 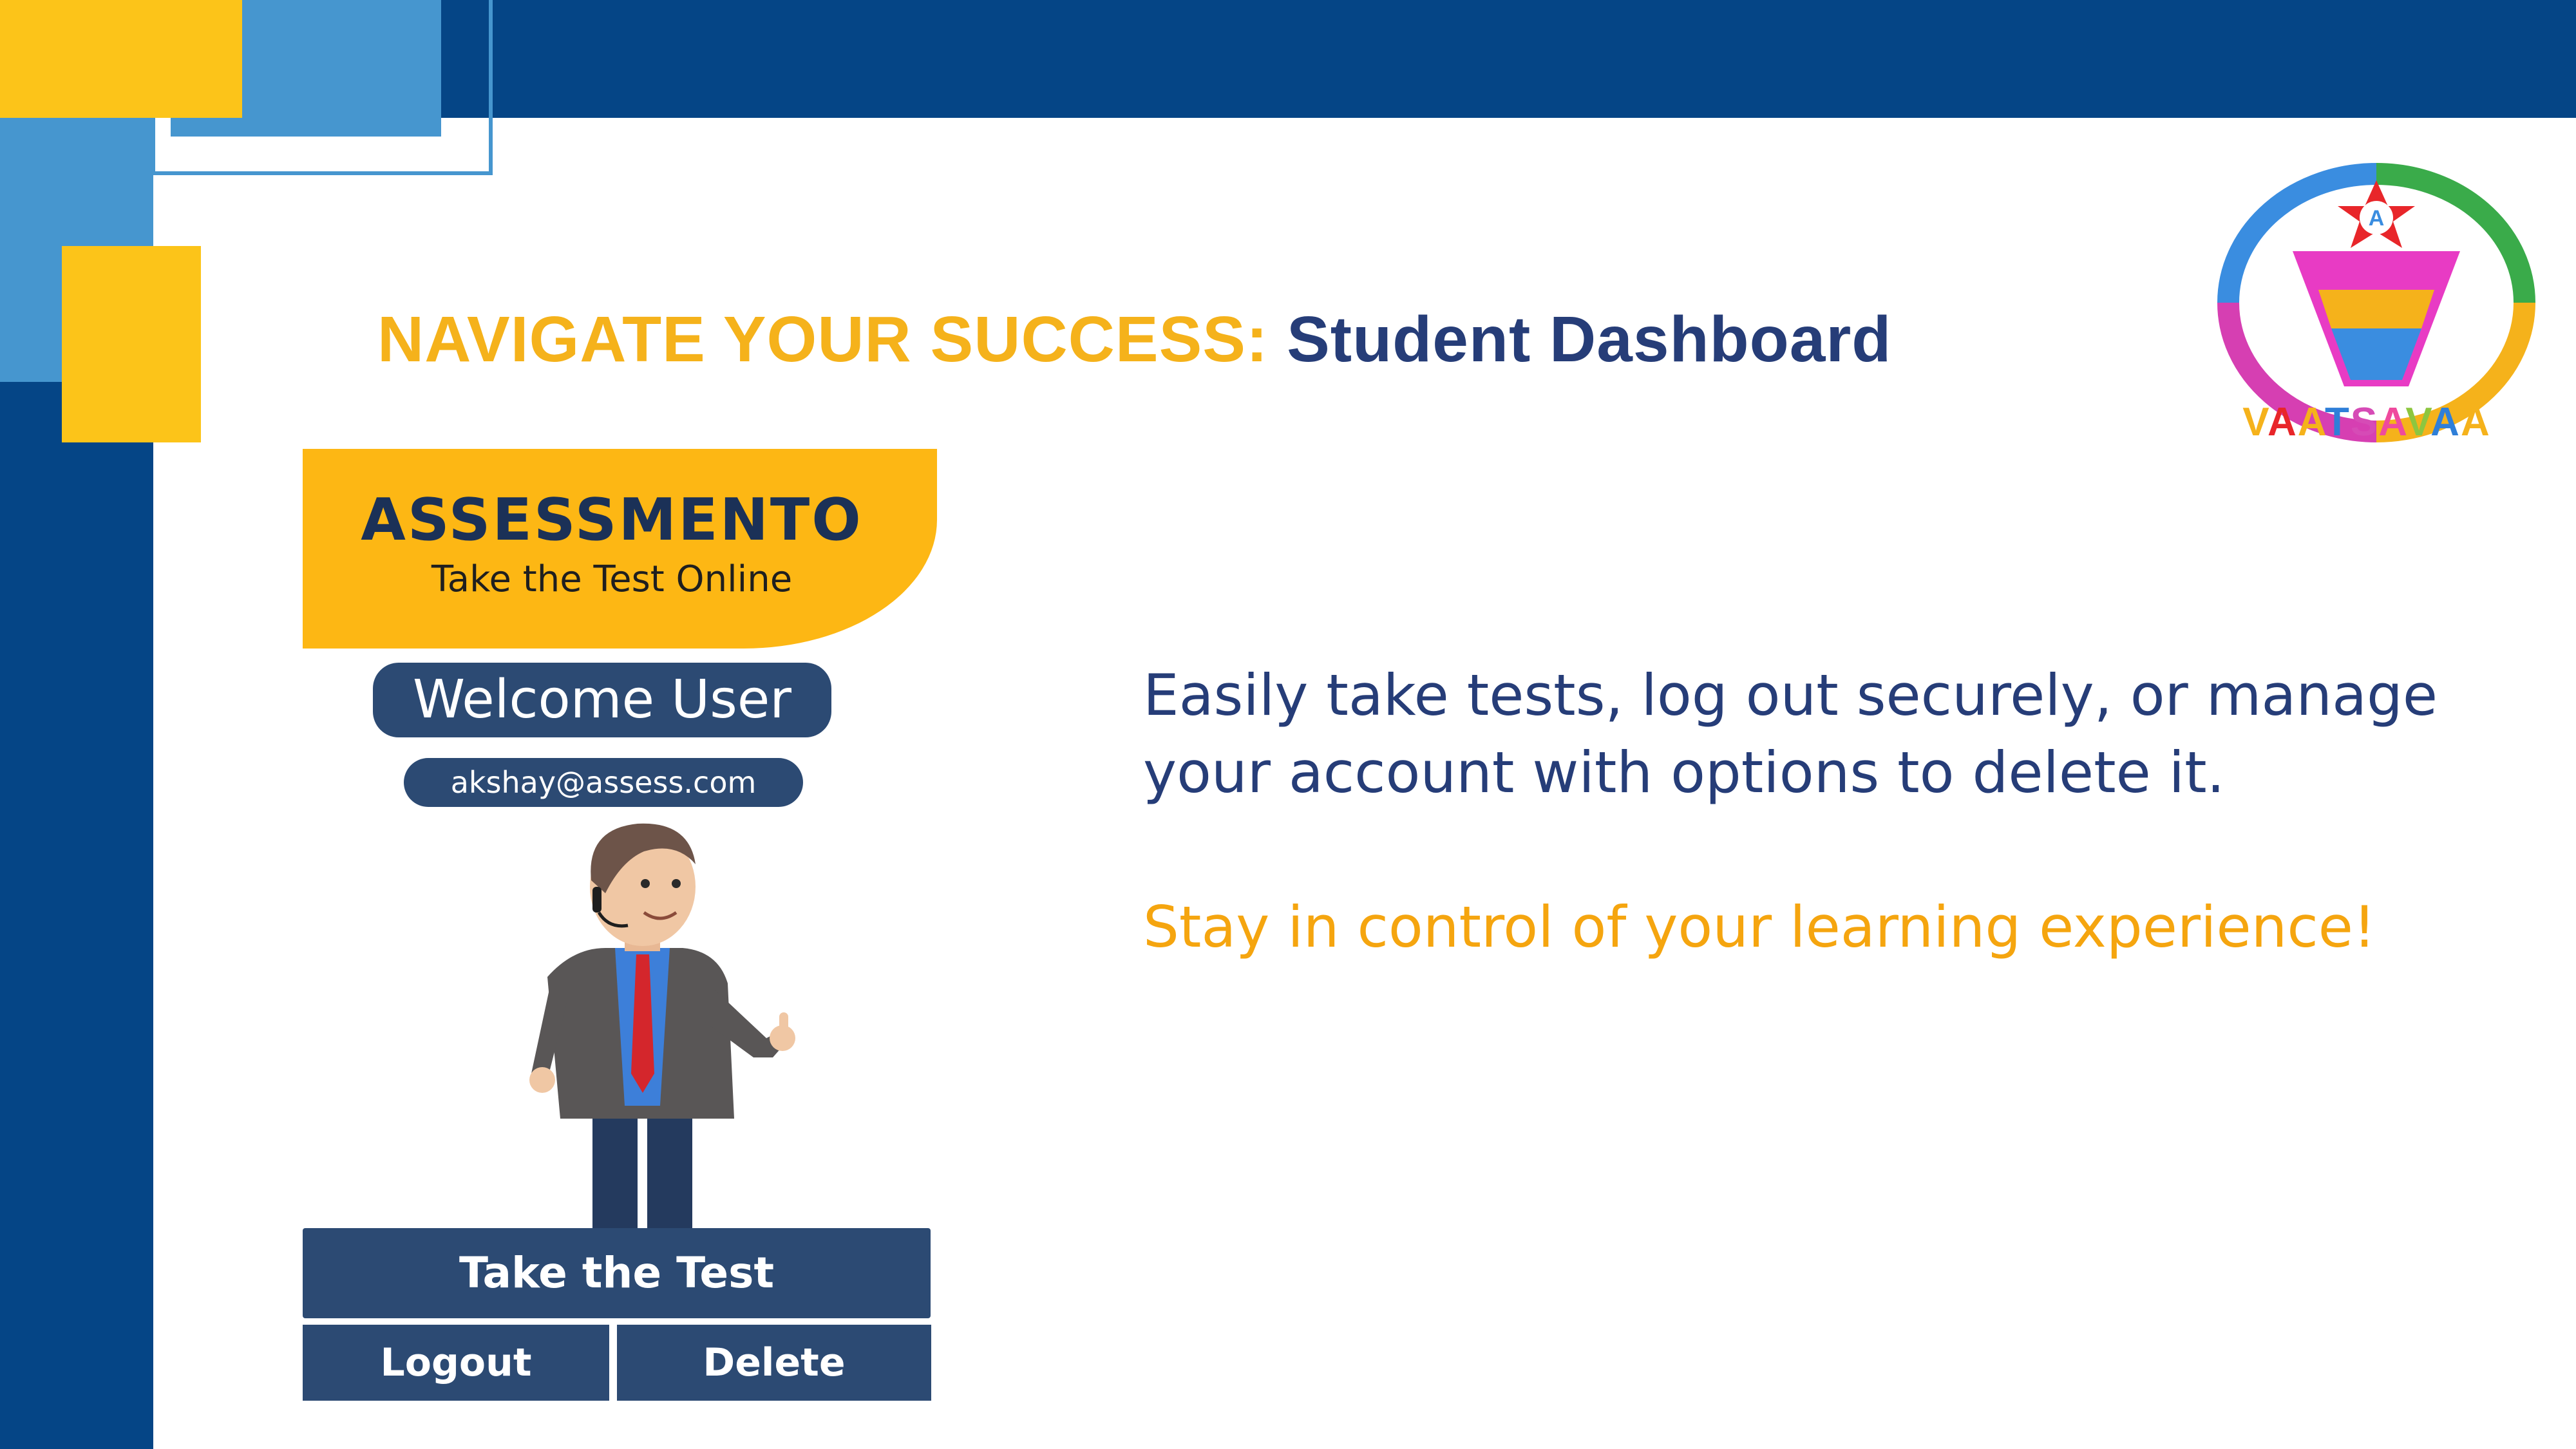 I want to click on take-test-button: Take the Test, so click(x=617, y=1273).